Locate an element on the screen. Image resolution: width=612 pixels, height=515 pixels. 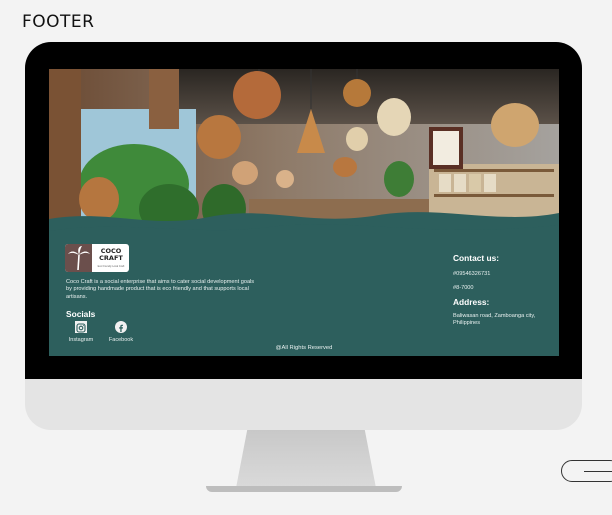
section-title: FOOTER is located at coordinates (58, 22).